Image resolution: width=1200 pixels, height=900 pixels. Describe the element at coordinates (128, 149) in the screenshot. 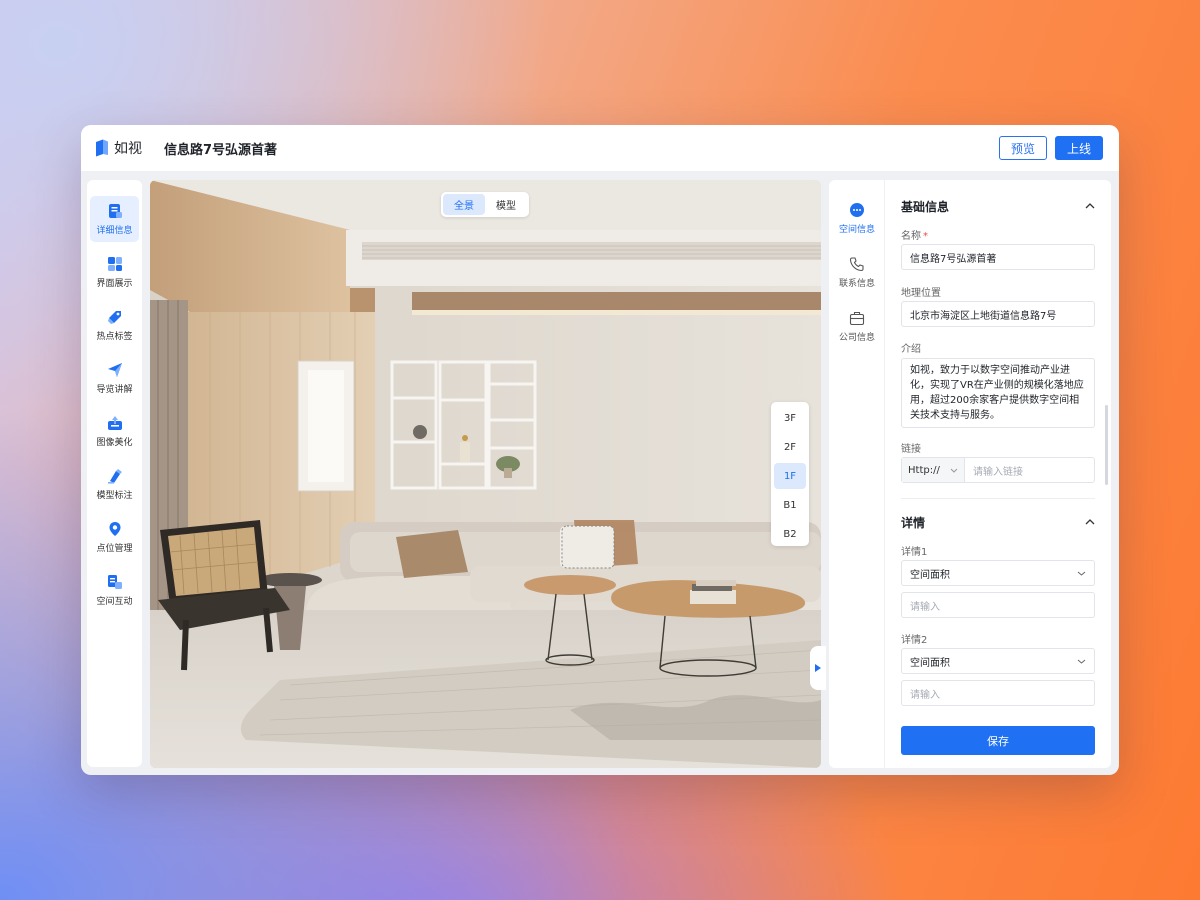

I see `logo-text: 如视` at that location.